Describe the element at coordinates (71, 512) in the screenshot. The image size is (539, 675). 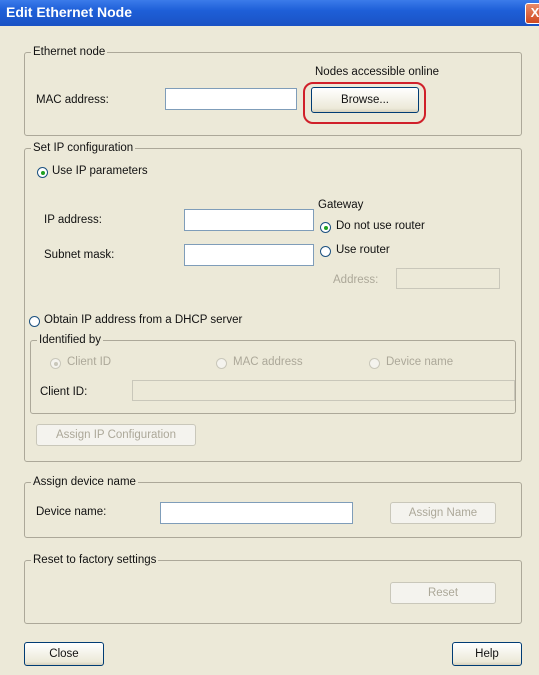
I see `device-name-label: Device name:` at that location.